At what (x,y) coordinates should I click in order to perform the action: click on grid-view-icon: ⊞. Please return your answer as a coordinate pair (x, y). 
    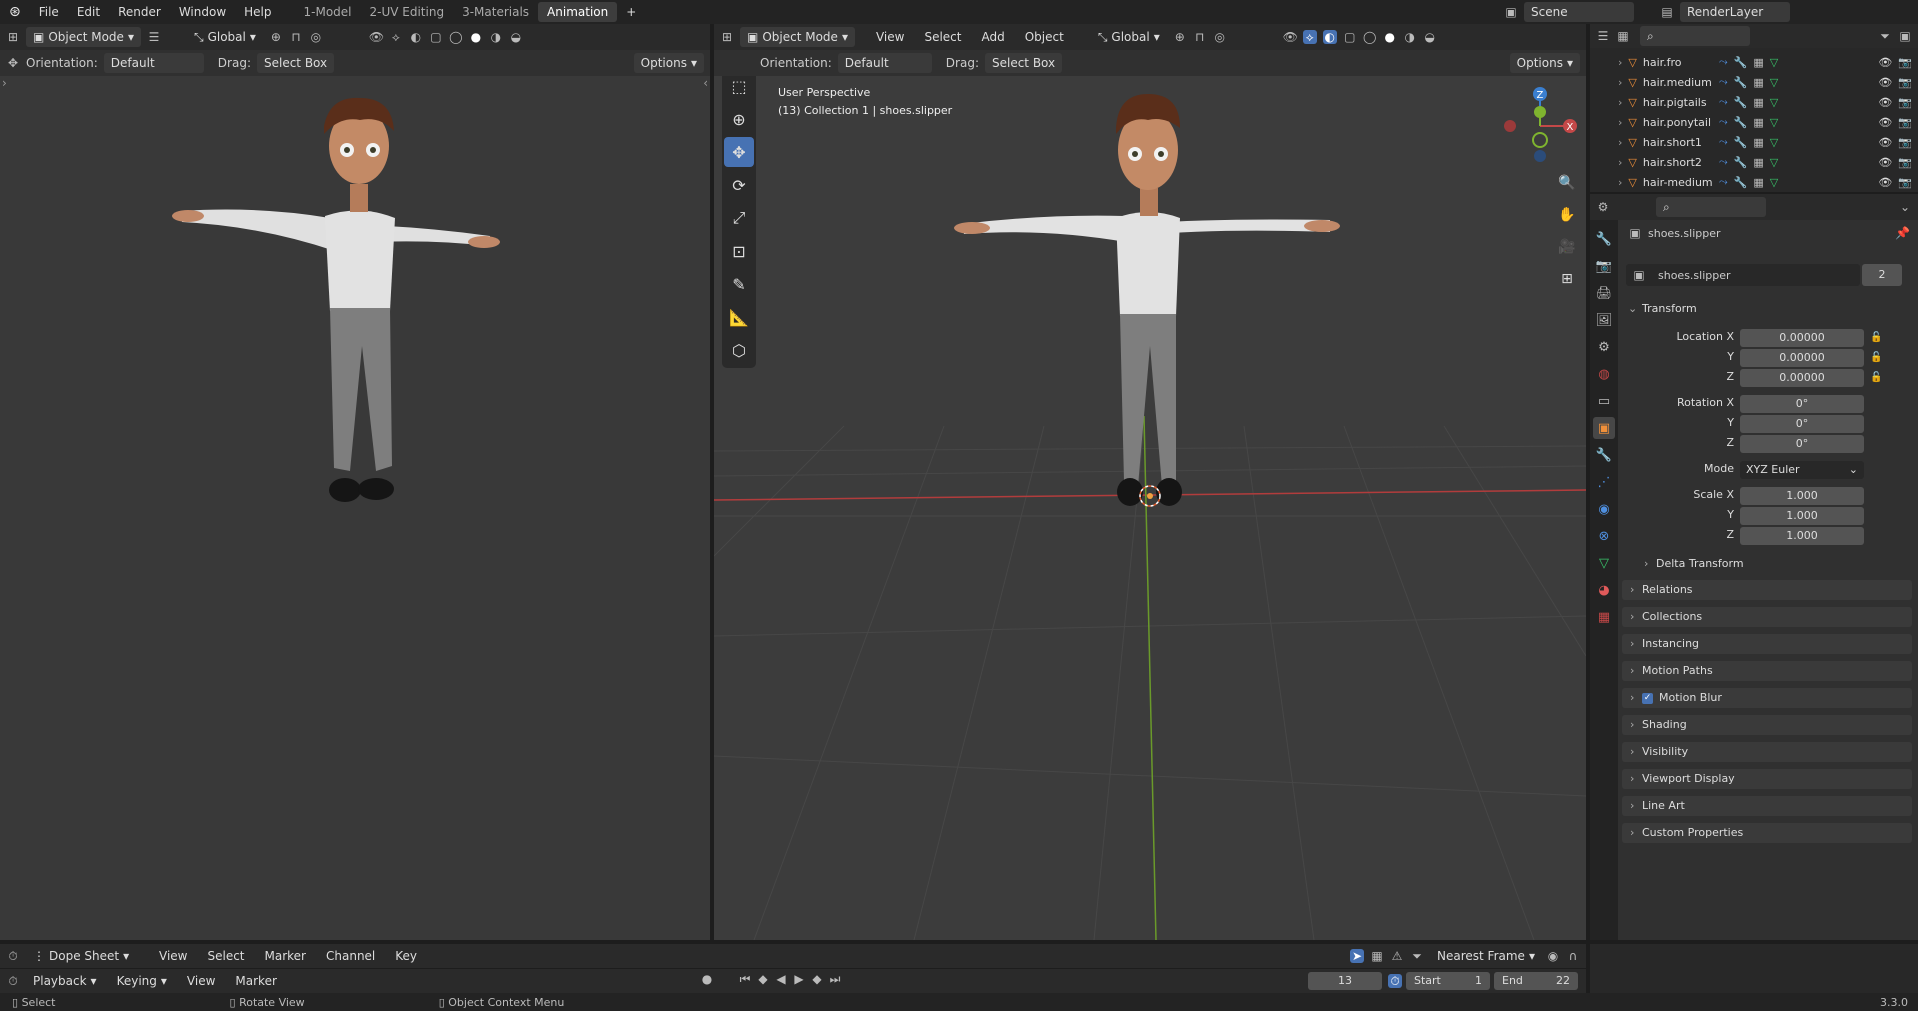
    Looking at the image, I should click on (1567, 279).